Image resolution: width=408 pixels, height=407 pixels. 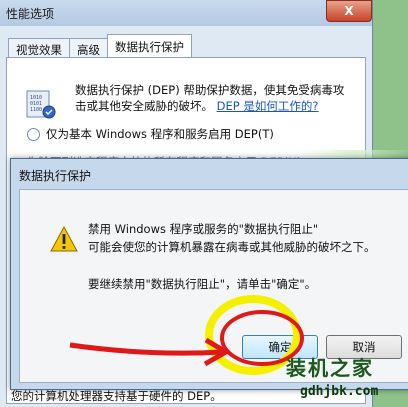 I want to click on radio-button, so click(x=33, y=134).